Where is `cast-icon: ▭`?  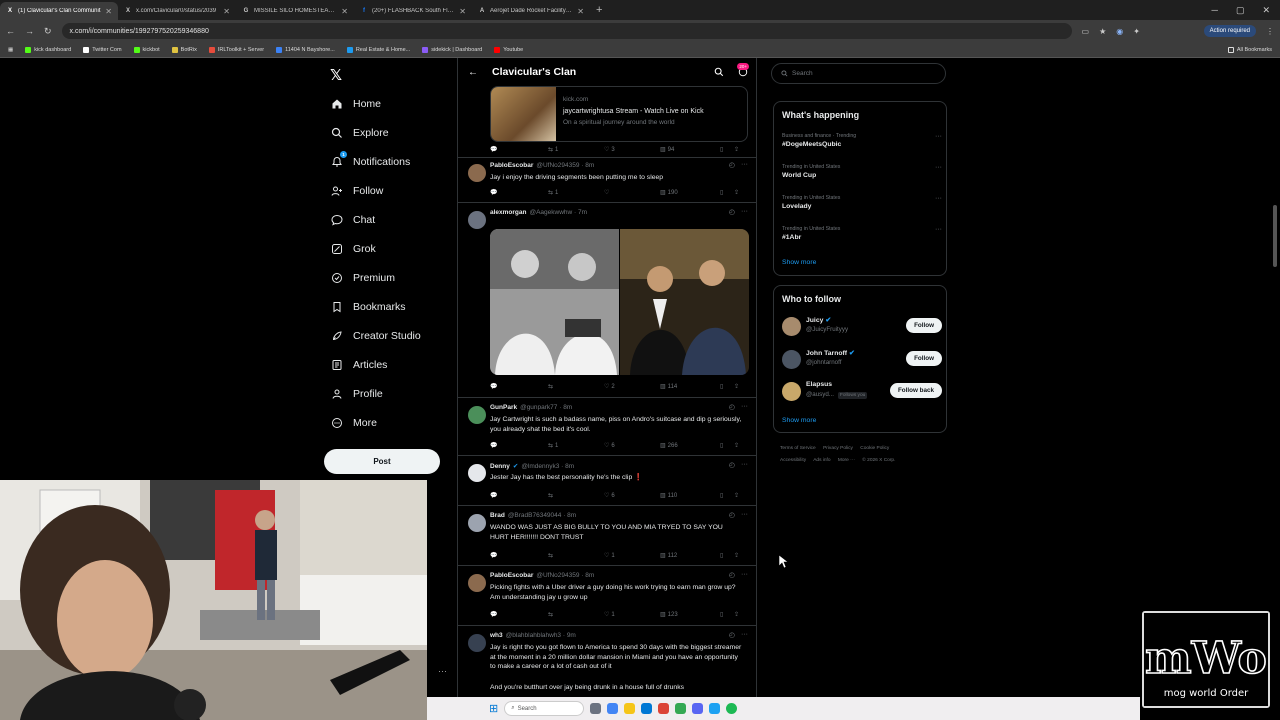 cast-icon: ▭ is located at coordinates (1086, 31).